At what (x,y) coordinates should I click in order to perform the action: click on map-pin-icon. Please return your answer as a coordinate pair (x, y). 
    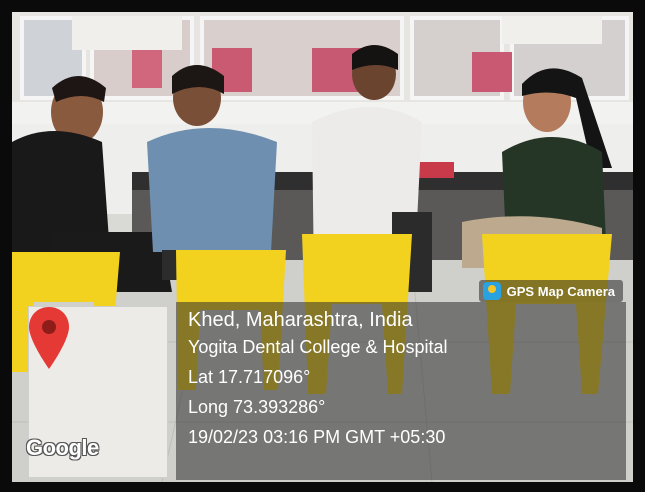
    Looking at the image, I should click on (49, 338).